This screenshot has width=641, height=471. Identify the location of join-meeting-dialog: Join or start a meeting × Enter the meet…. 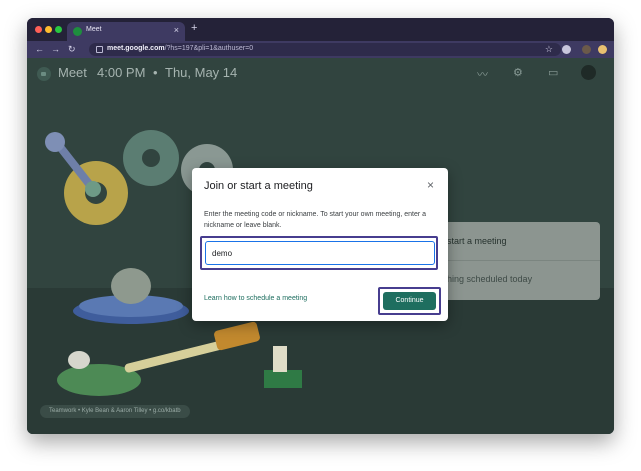
(320, 244).